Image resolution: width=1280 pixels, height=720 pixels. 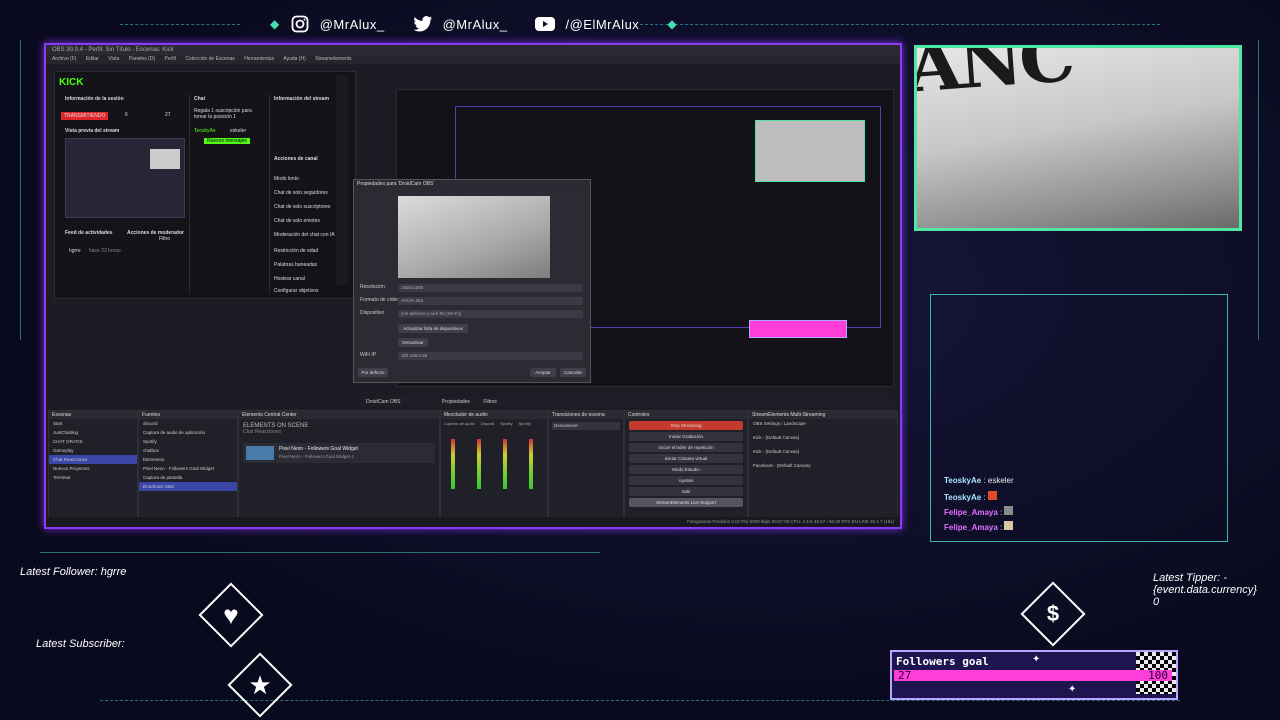 What do you see at coordinates (93, 441) in the screenshot?
I see `scene-item: CHAT GRATIS` at bounding box center [93, 441].